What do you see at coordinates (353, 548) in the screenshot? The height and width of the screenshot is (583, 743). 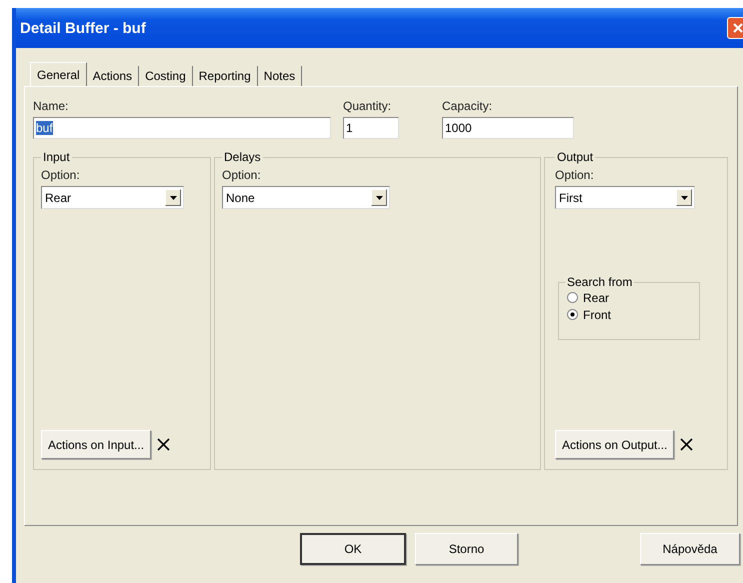 I see `dialog-button: OK` at bounding box center [353, 548].